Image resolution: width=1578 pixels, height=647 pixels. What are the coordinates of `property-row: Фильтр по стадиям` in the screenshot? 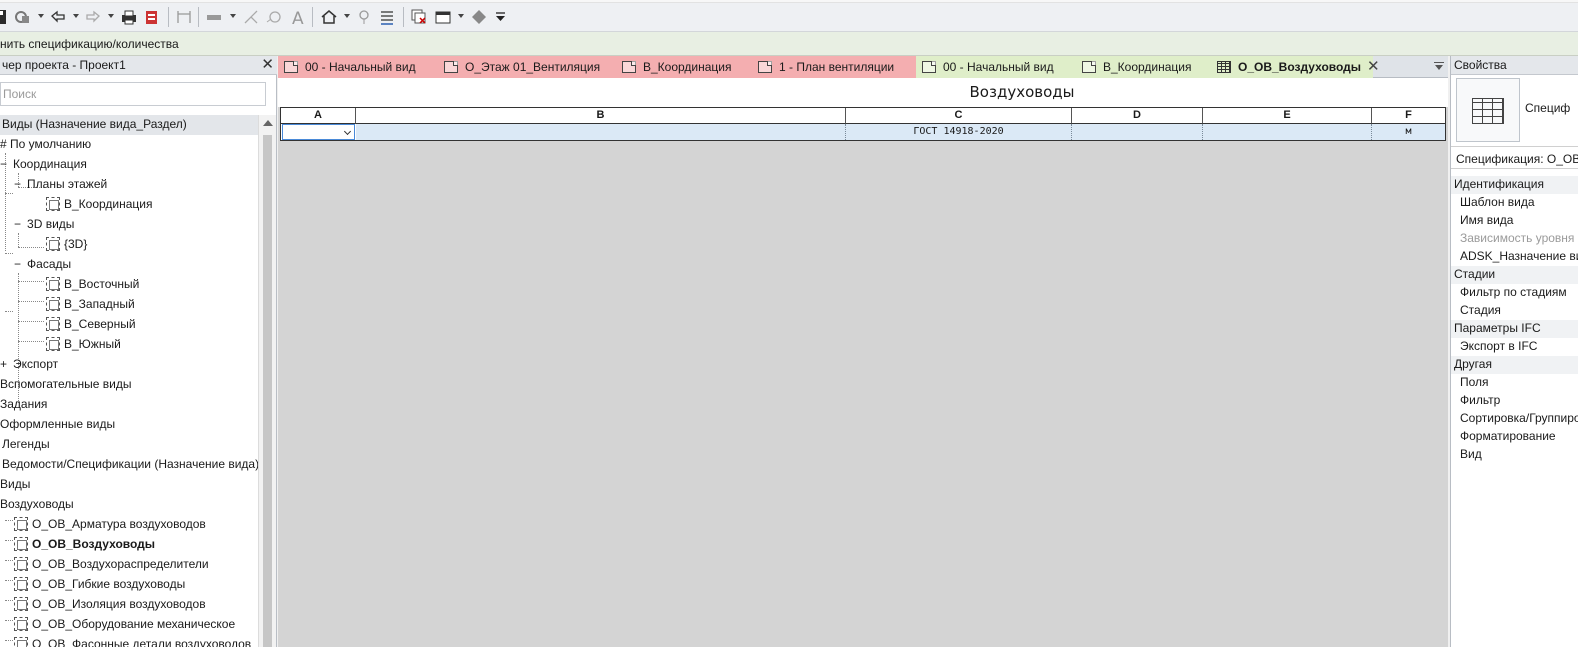 It's located at (1514, 293).